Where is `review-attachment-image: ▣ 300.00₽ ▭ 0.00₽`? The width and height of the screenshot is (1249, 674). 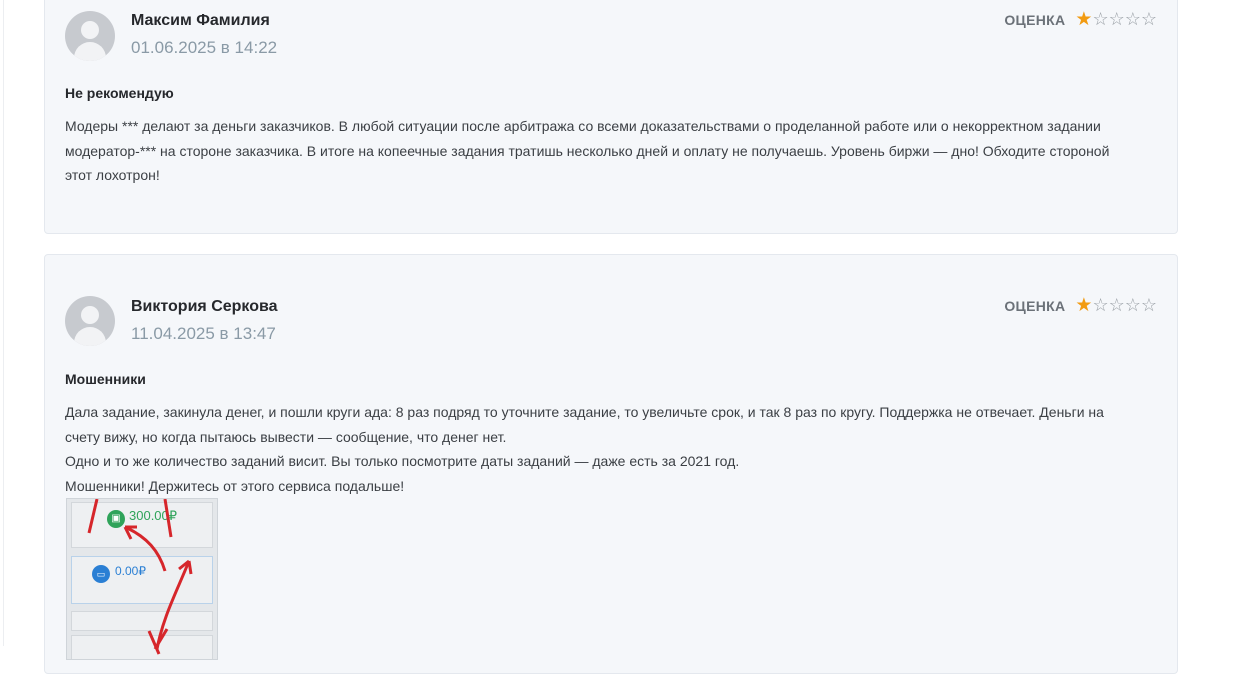
review-attachment-image: ▣ 300.00₽ ▭ 0.00₽ is located at coordinates (142, 579).